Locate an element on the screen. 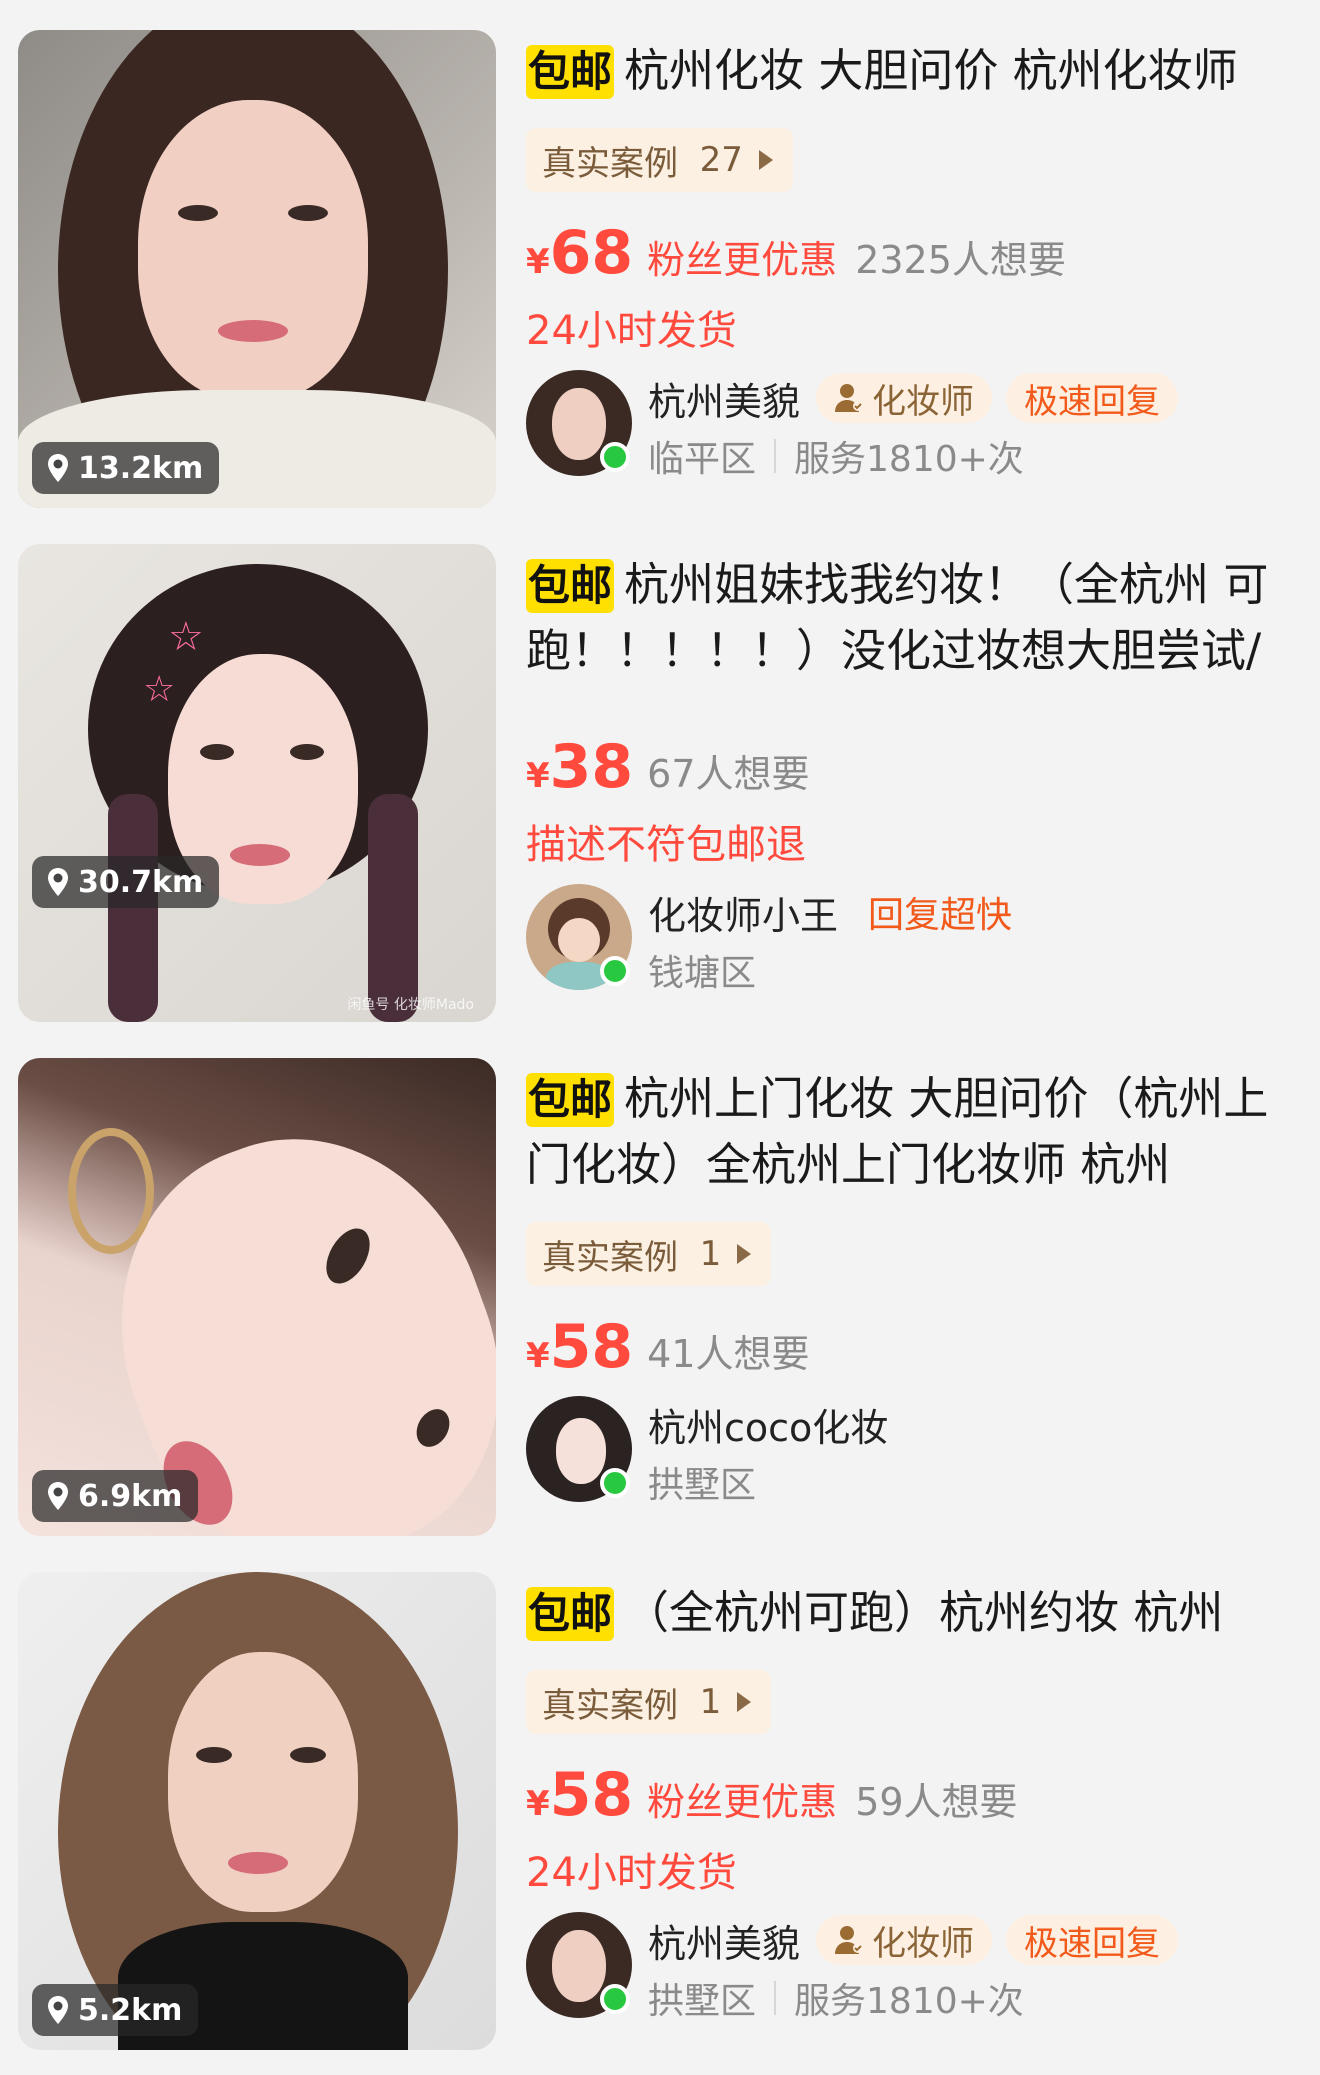  distance-badge: 5.2km is located at coordinates (115, 2010).